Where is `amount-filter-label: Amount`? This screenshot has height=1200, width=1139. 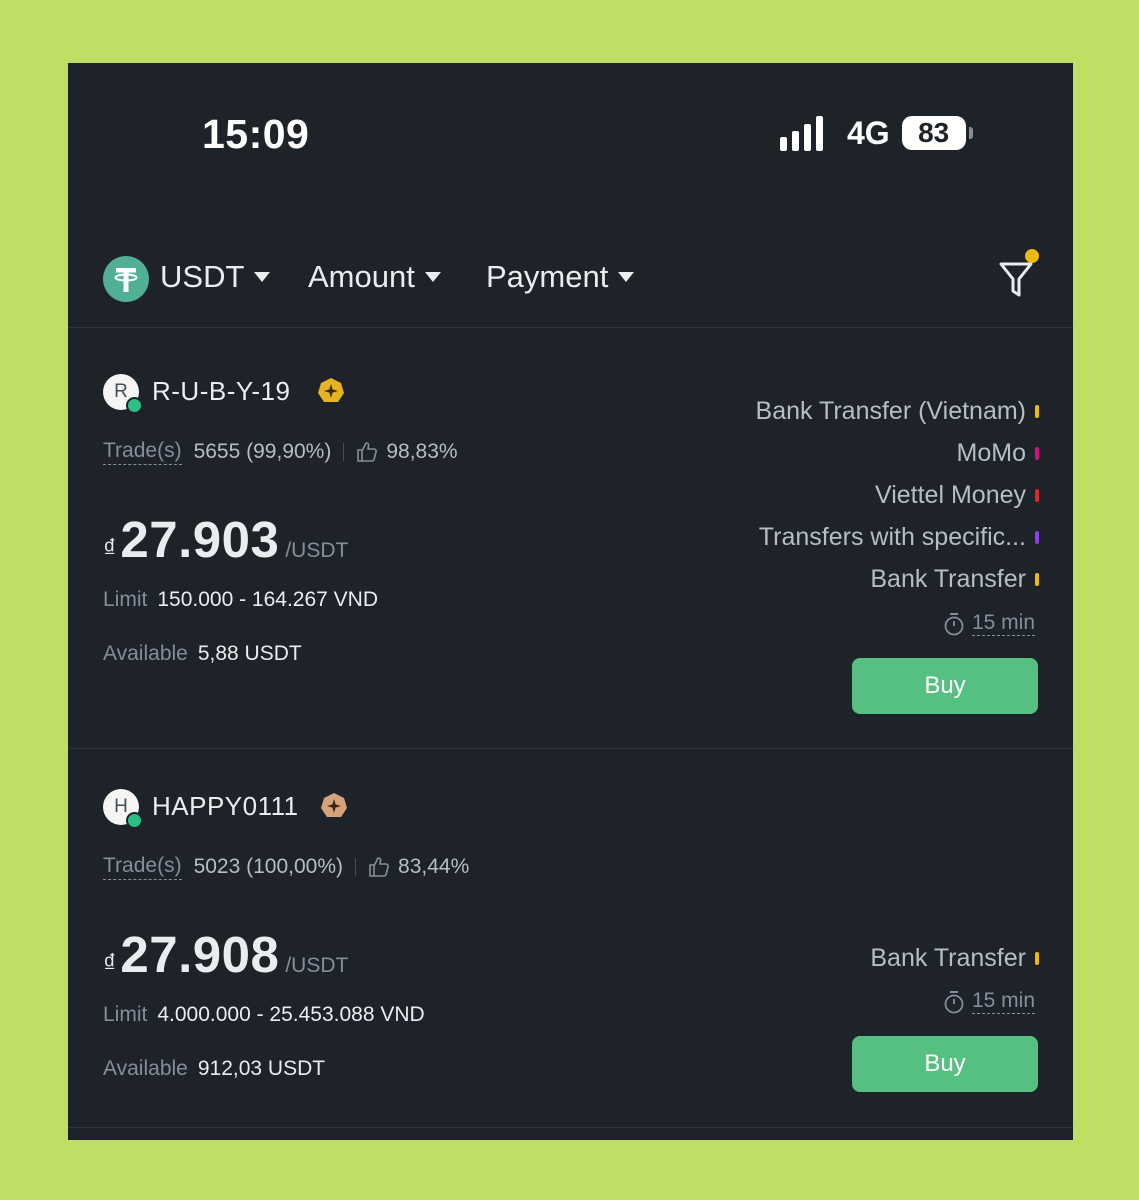 amount-filter-label: Amount is located at coordinates (361, 276).